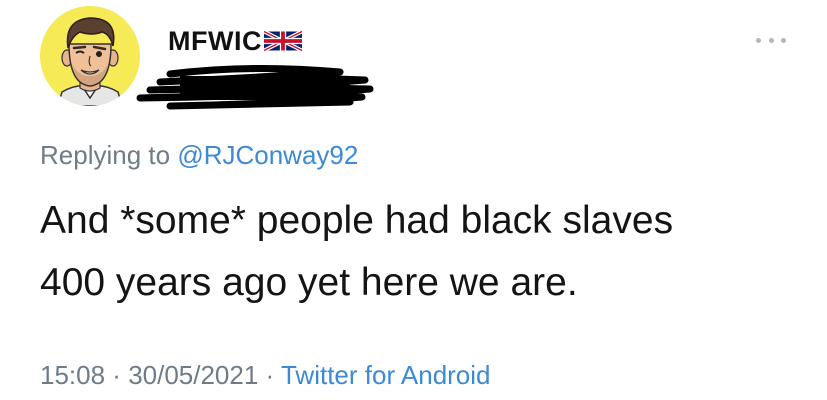 This screenshot has width=827, height=400. I want to click on tweet-source-link: Twitter for Android, so click(386, 375).